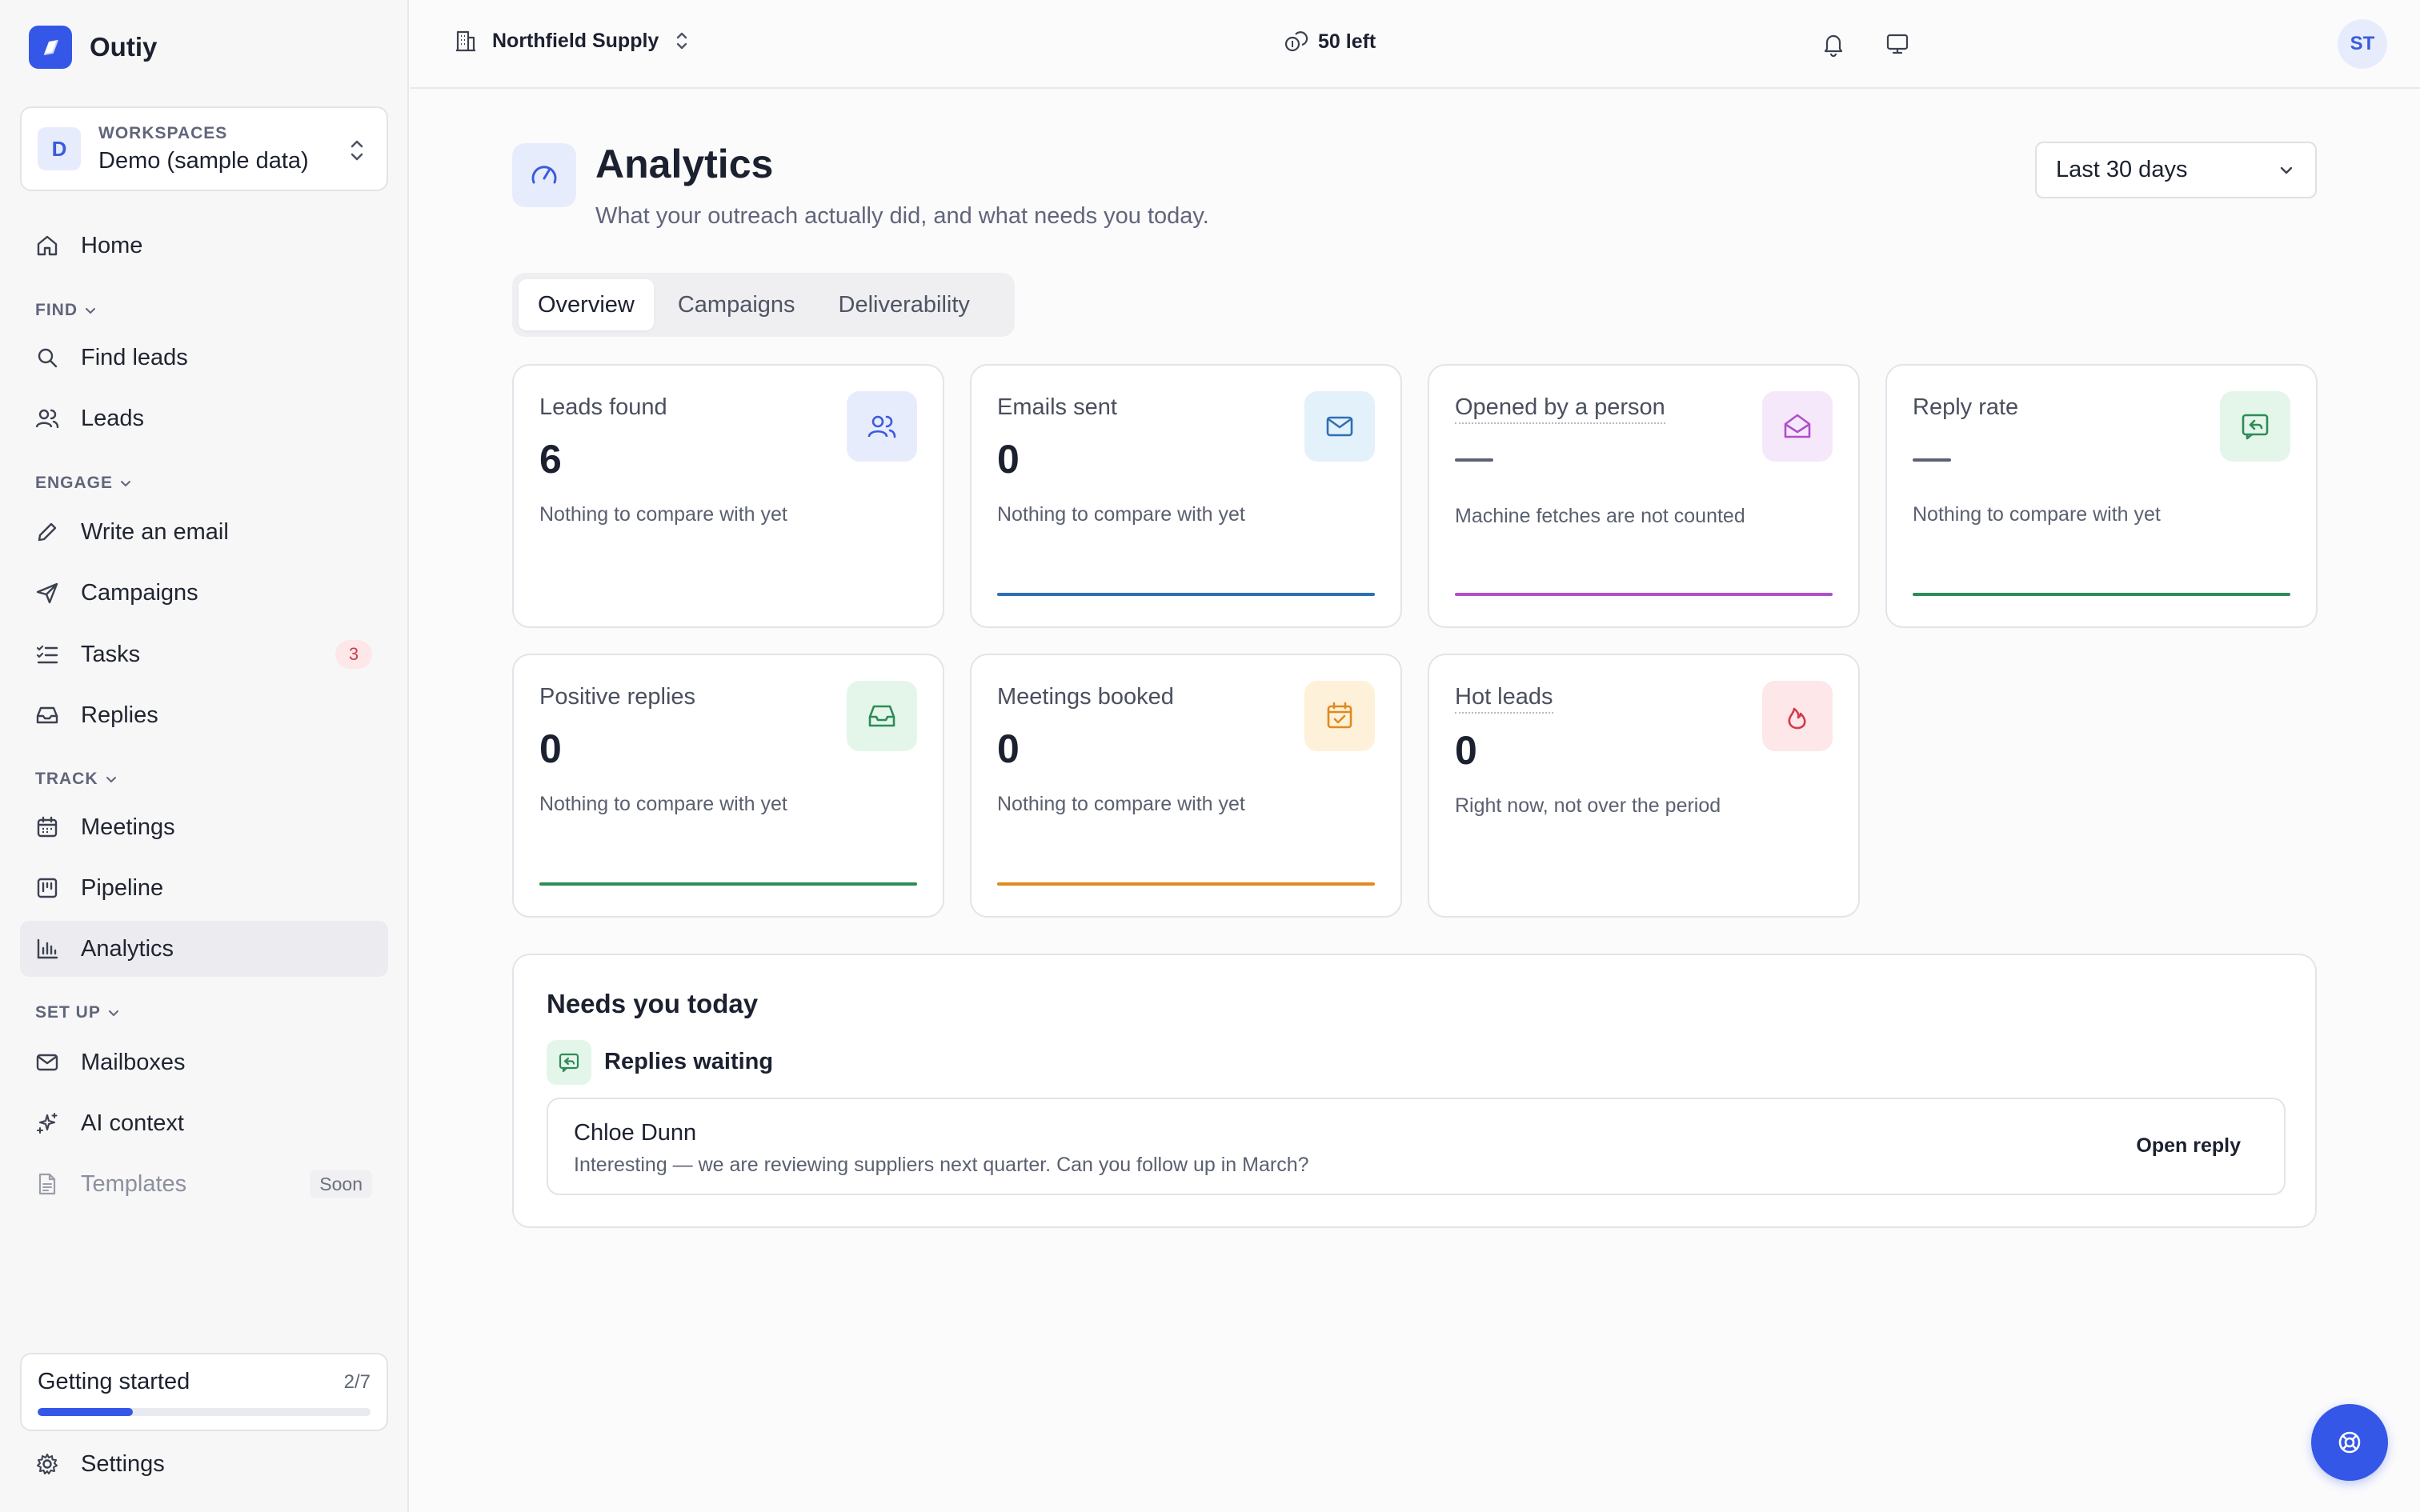 This screenshot has height=1512, width=2420. Describe the element at coordinates (1504, 699) in the screenshot. I see `stat-label: Hot leads` at that location.